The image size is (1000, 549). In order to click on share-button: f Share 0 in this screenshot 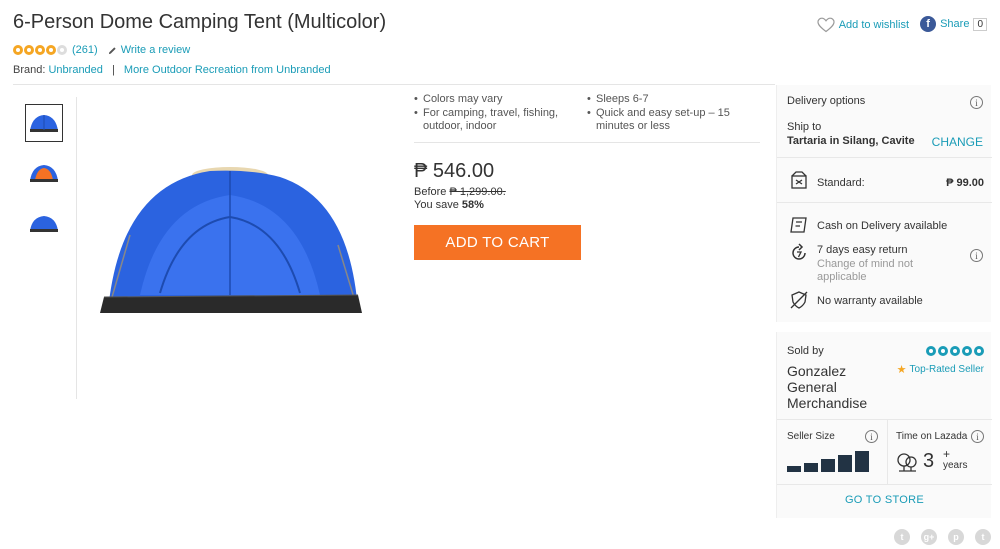, I will do `click(953, 24)`.